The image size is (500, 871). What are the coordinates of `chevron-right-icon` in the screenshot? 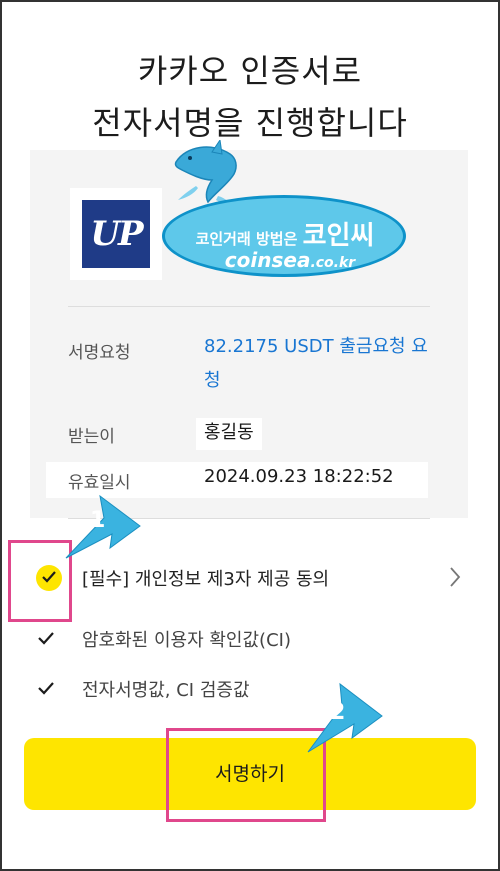 It's located at (455, 577).